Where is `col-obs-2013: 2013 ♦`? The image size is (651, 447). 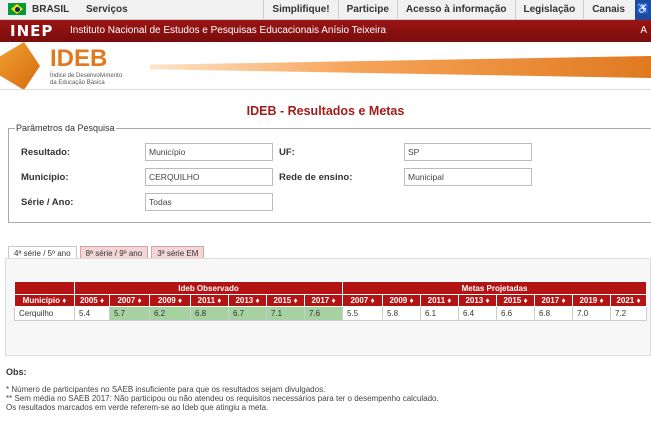
col-obs-2013: 2013 ♦ is located at coordinates (247, 300).